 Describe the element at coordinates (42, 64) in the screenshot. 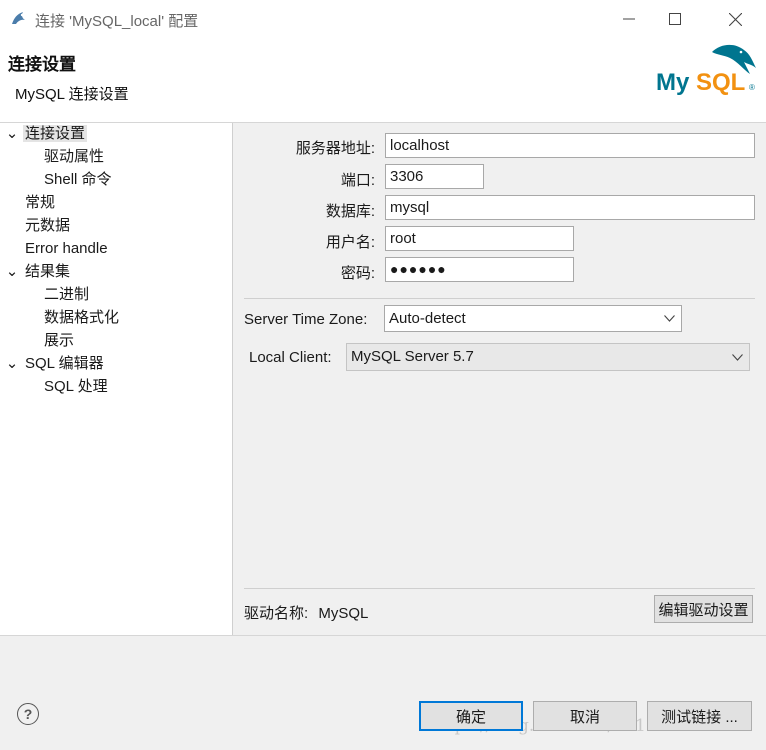

I see `page-title: 连接设置` at that location.